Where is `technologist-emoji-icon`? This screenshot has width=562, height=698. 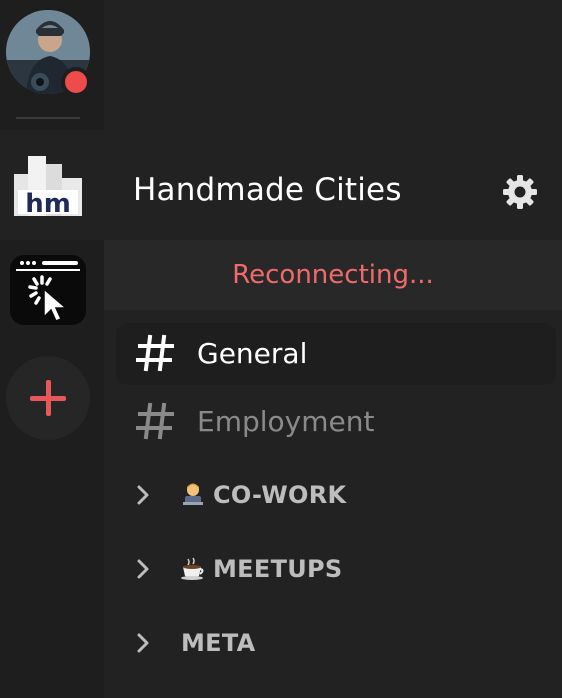 technologist-emoji-icon is located at coordinates (193, 494).